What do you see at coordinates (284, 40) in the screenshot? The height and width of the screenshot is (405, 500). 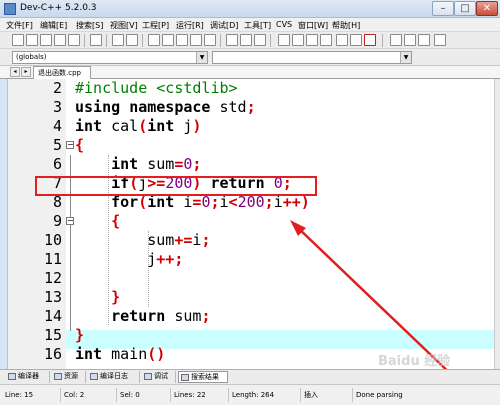 I see `compile-icon` at bounding box center [284, 40].